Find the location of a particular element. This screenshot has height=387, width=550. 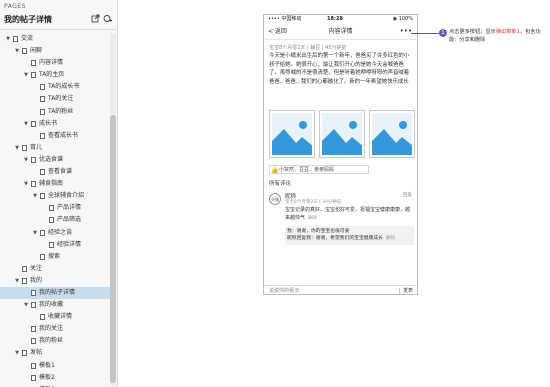

tree-item: ▼ 全球辅食介绍 is located at coordinates (55, 196).